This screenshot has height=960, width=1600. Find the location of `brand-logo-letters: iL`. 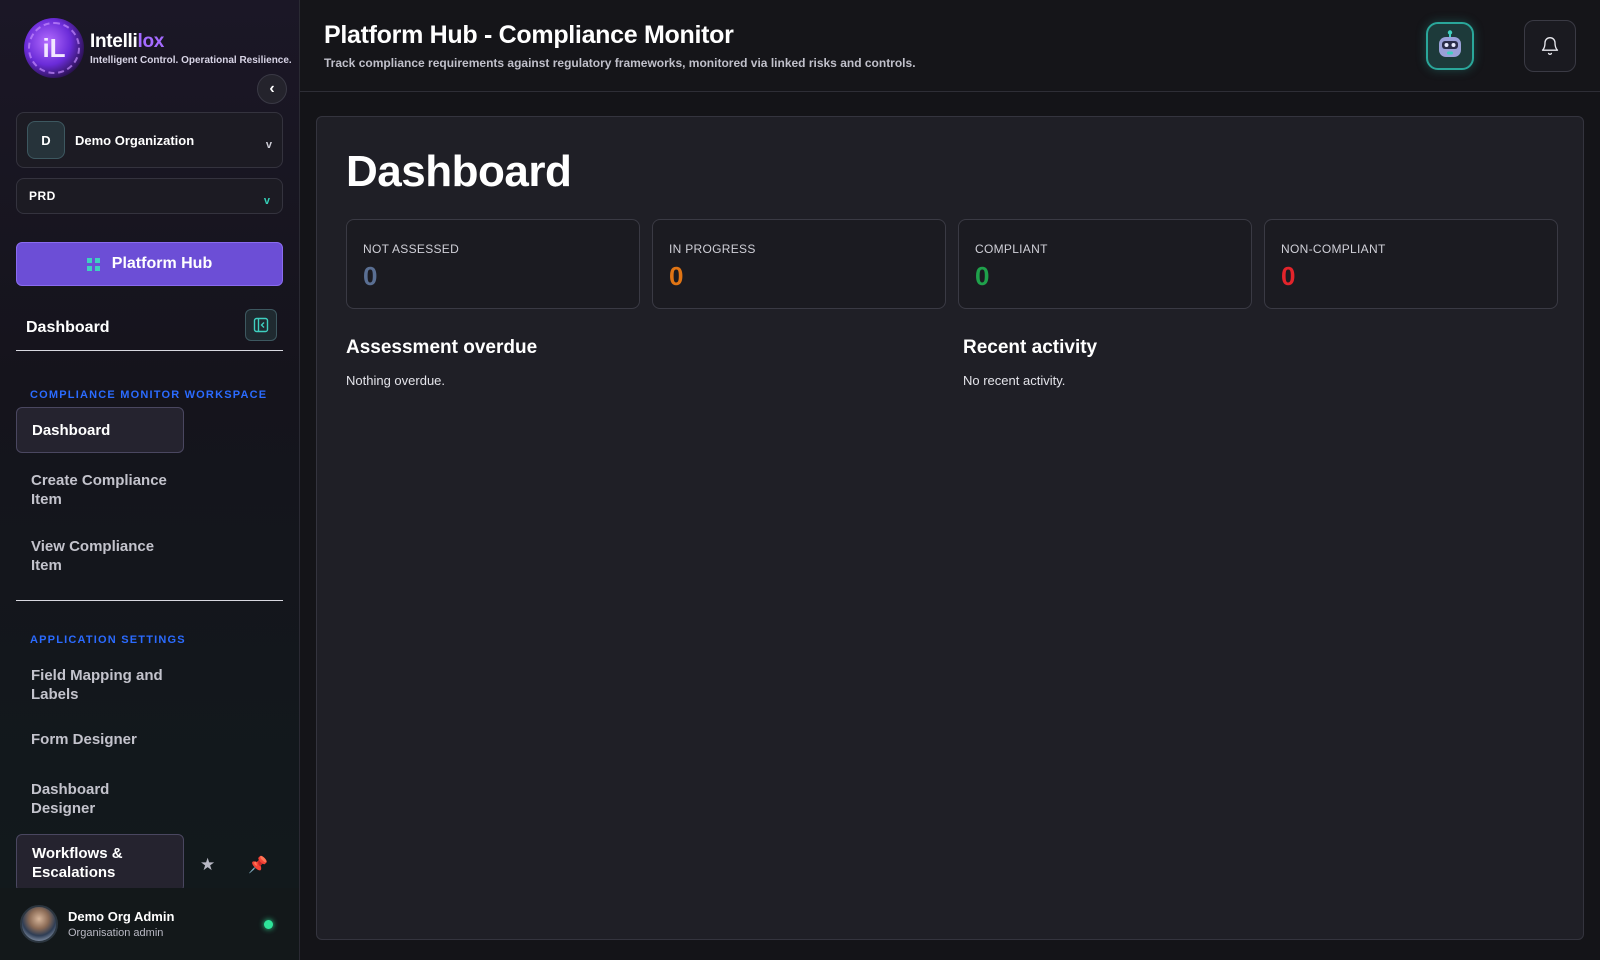

brand-logo-letters: iL is located at coordinates (54, 47).